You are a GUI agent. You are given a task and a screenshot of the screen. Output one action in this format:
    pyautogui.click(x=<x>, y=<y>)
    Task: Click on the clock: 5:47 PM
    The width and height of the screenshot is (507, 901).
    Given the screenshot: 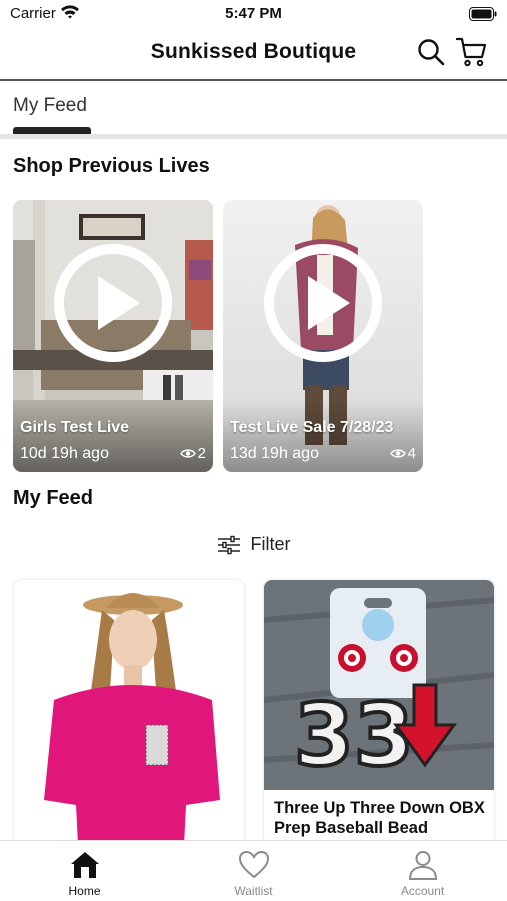 What is the action you would take?
    pyautogui.click(x=253, y=13)
    